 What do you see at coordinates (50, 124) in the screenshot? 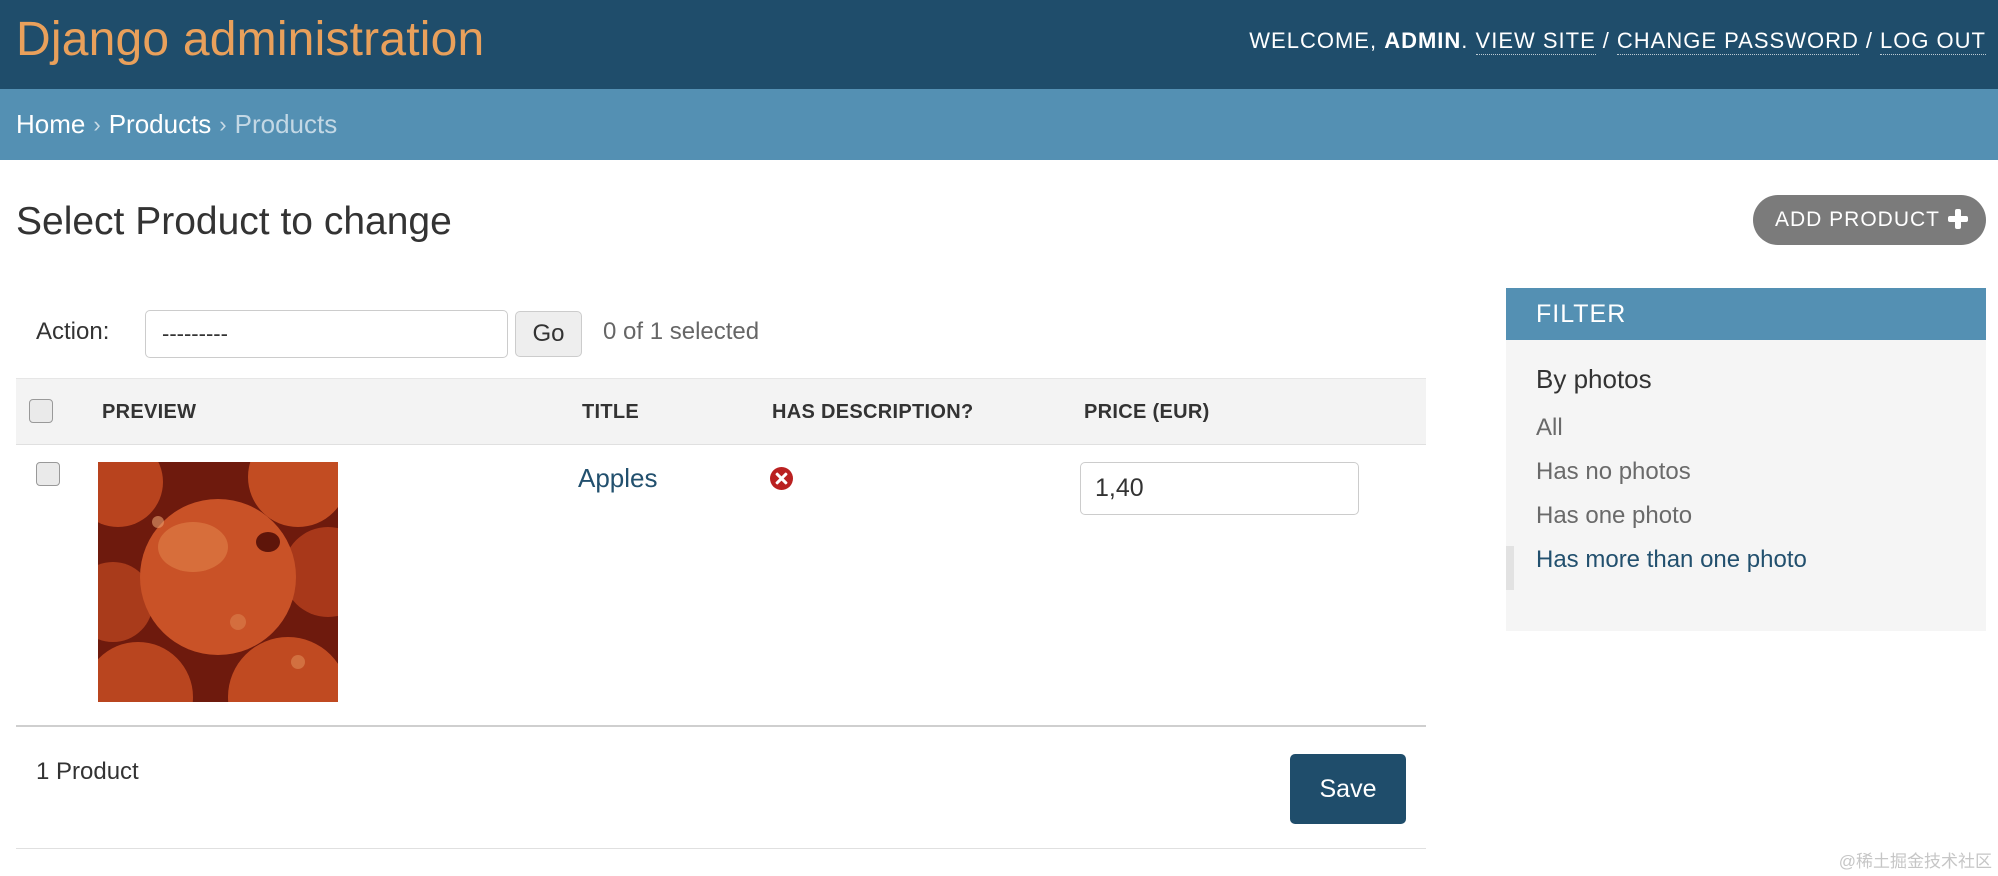
I see `breadcrumb-home: Home` at bounding box center [50, 124].